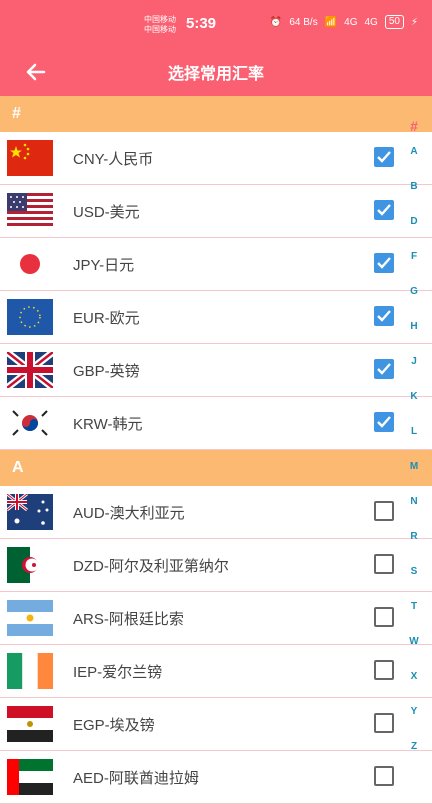 The image size is (432, 804). What do you see at coordinates (414, 268) in the screenshot?
I see `index-letter: F` at bounding box center [414, 268].